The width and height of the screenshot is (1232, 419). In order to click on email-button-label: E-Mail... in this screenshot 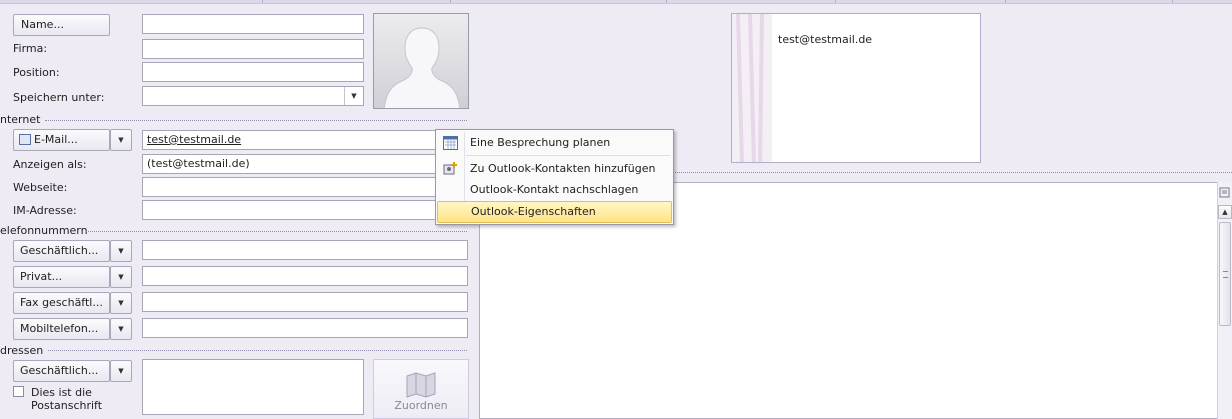, I will do `click(56, 139)`.